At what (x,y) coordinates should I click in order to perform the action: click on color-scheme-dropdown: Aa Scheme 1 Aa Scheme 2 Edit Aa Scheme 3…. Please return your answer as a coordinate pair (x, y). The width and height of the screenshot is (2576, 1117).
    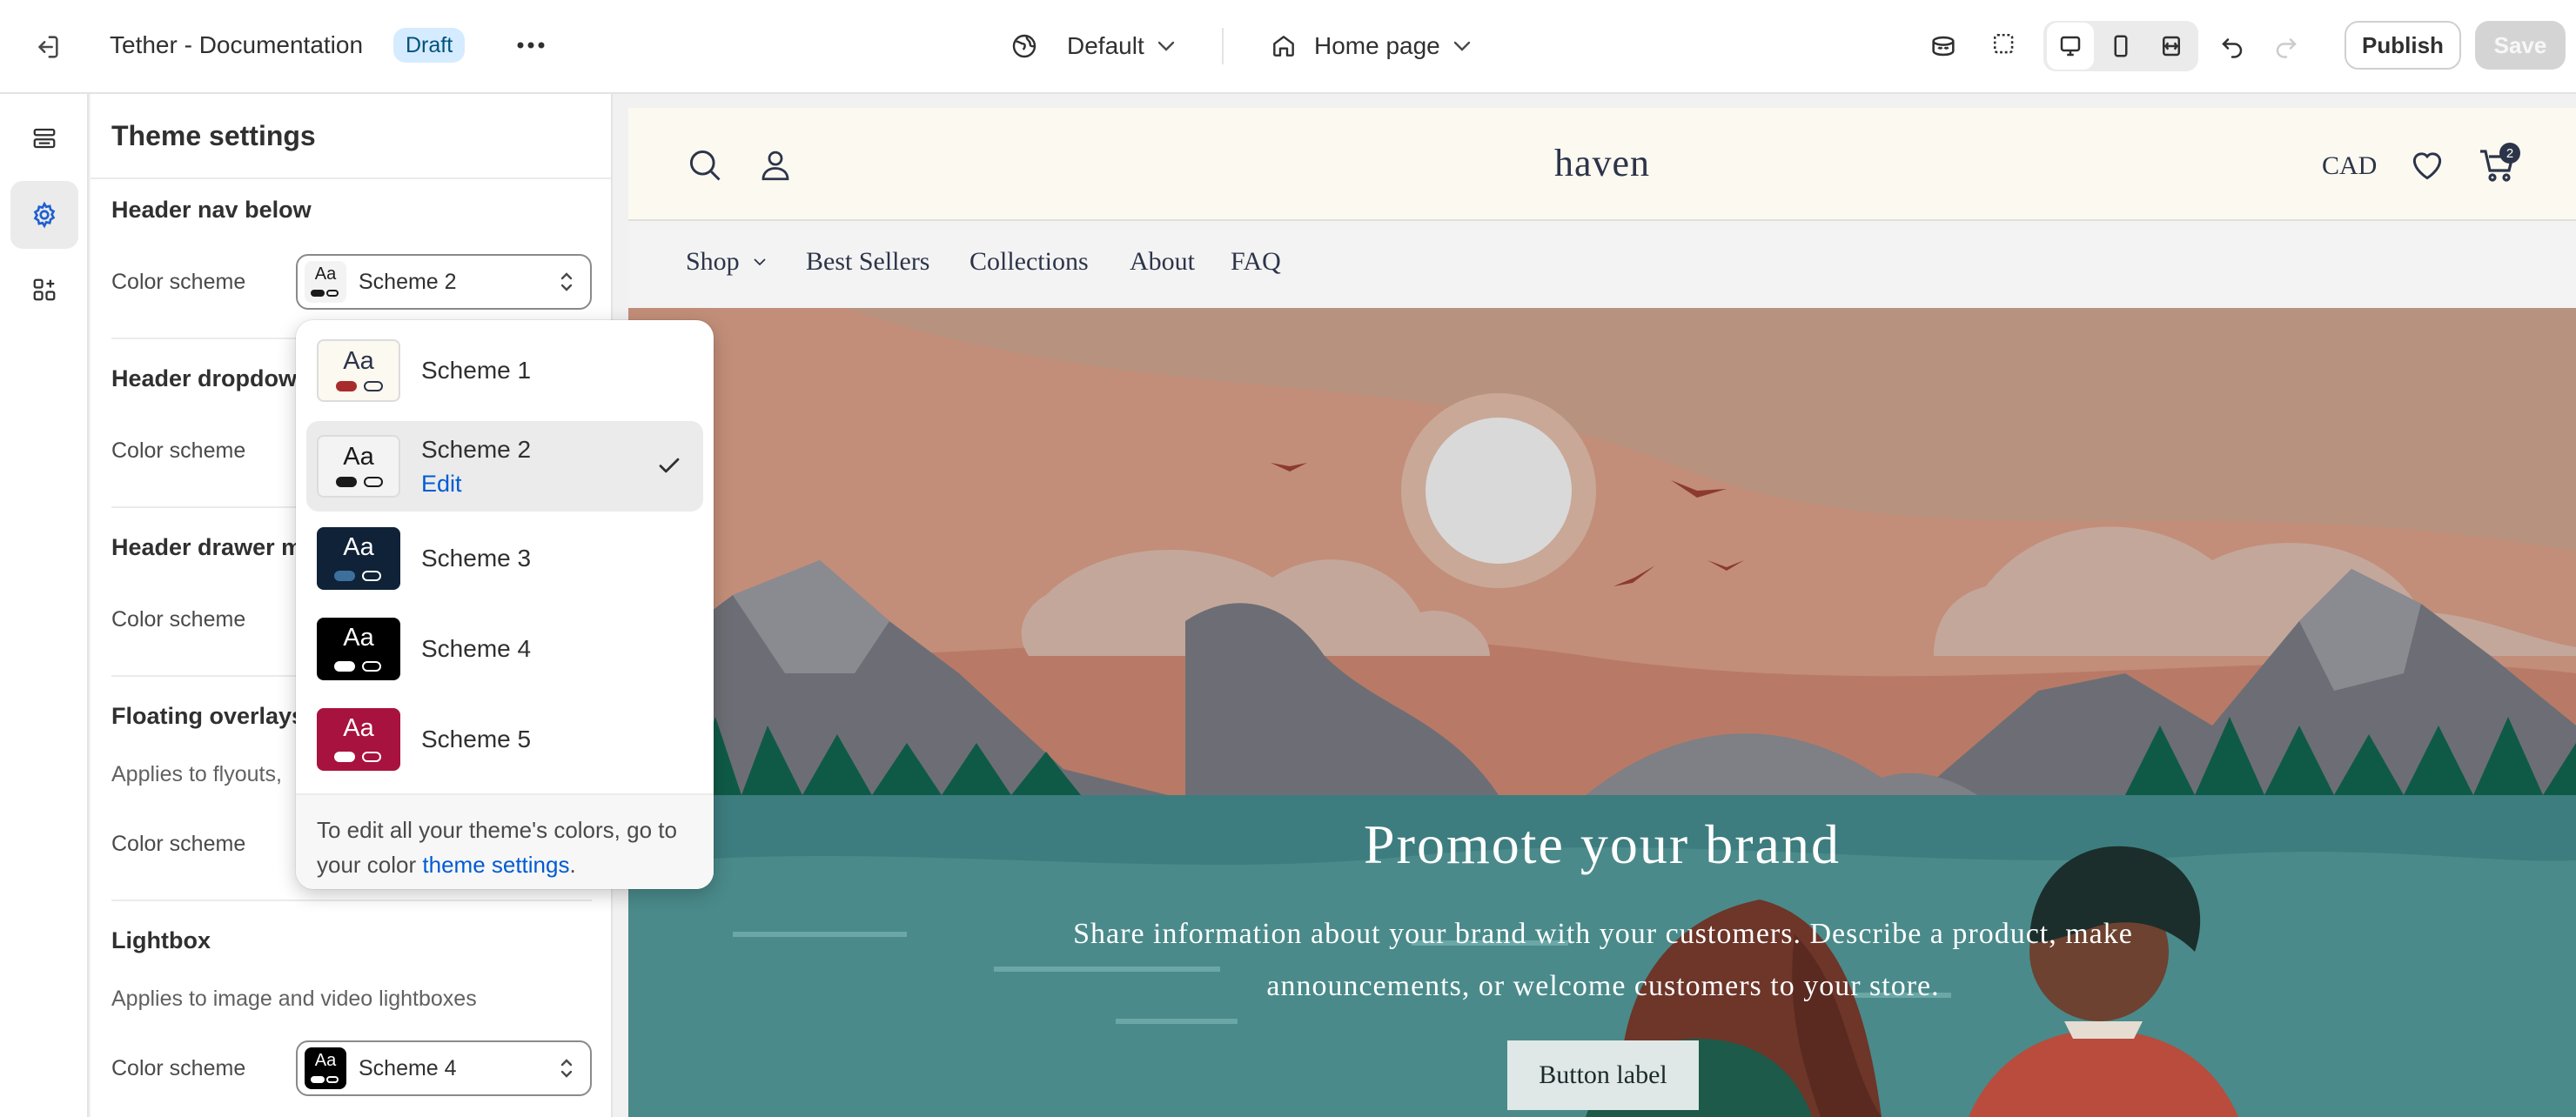
    Looking at the image, I should click on (505, 604).